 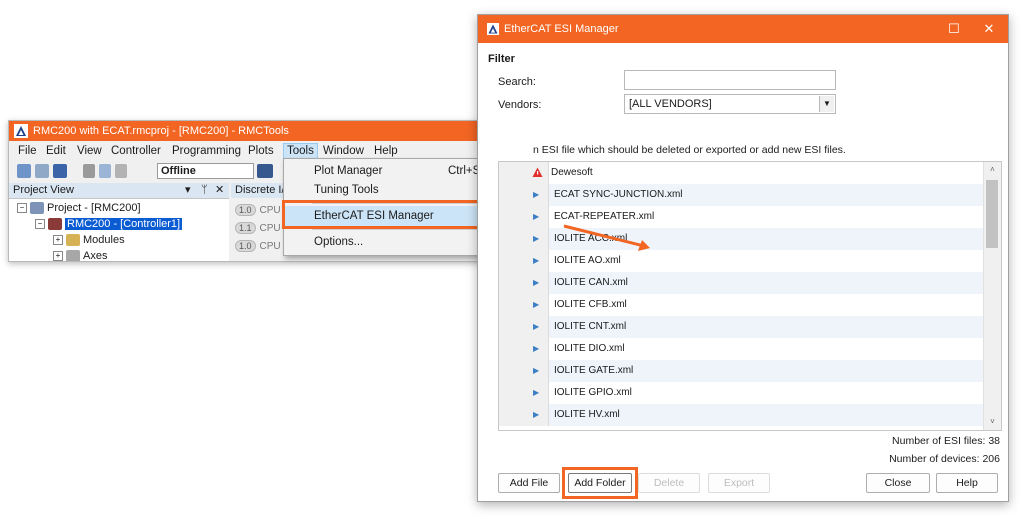 I want to click on delete-button: Delete, so click(x=669, y=483).